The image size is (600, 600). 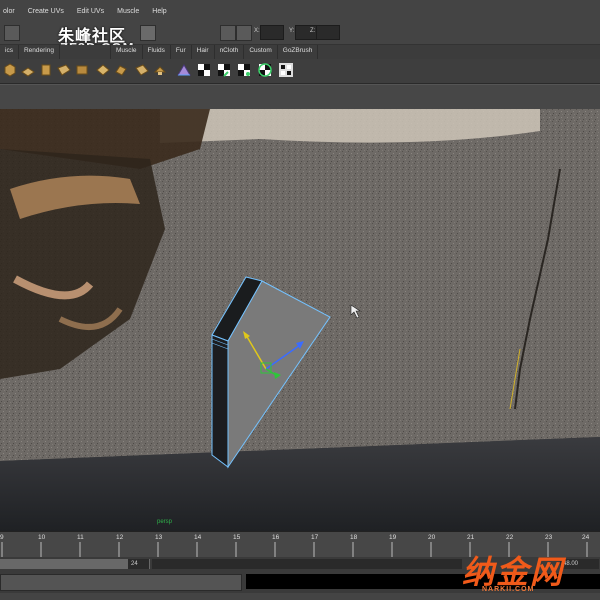 What do you see at coordinates (354, 537) in the screenshot?
I see `tick-label: 18` at bounding box center [354, 537].